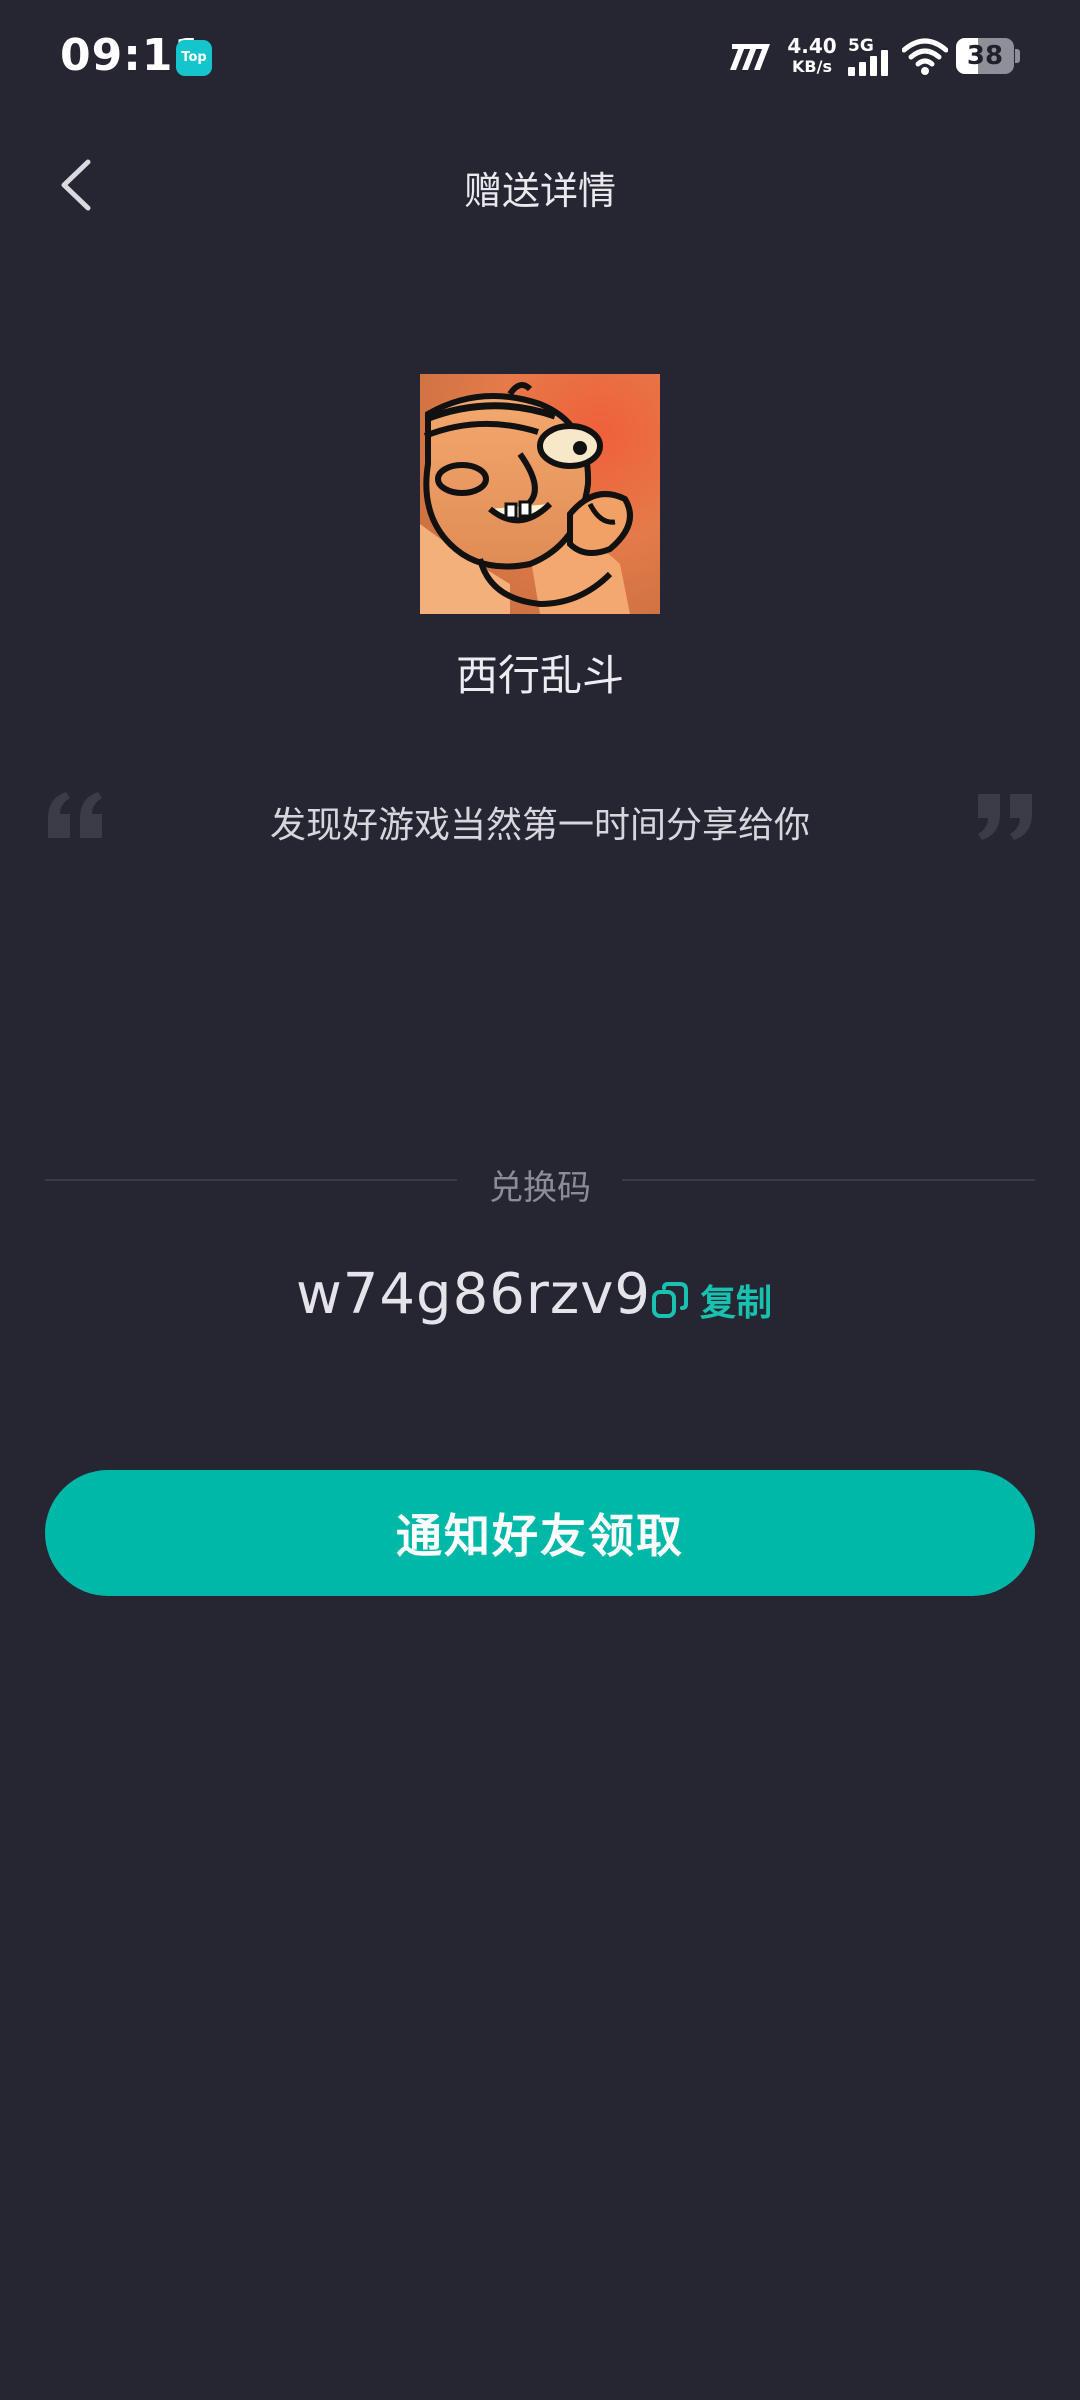 This screenshot has width=1080, height=2400. I want to click on cellular-signal-icon, so click(868, 63).